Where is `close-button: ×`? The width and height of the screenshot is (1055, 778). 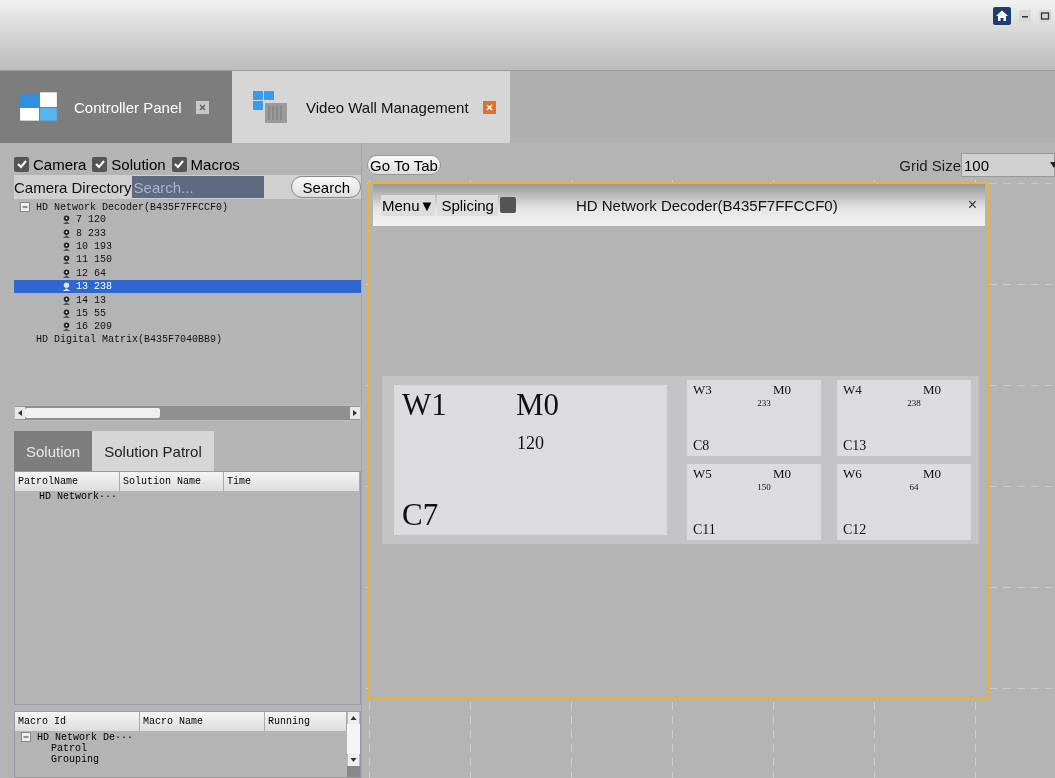 close-button: × is located at coordinates (972, 205).